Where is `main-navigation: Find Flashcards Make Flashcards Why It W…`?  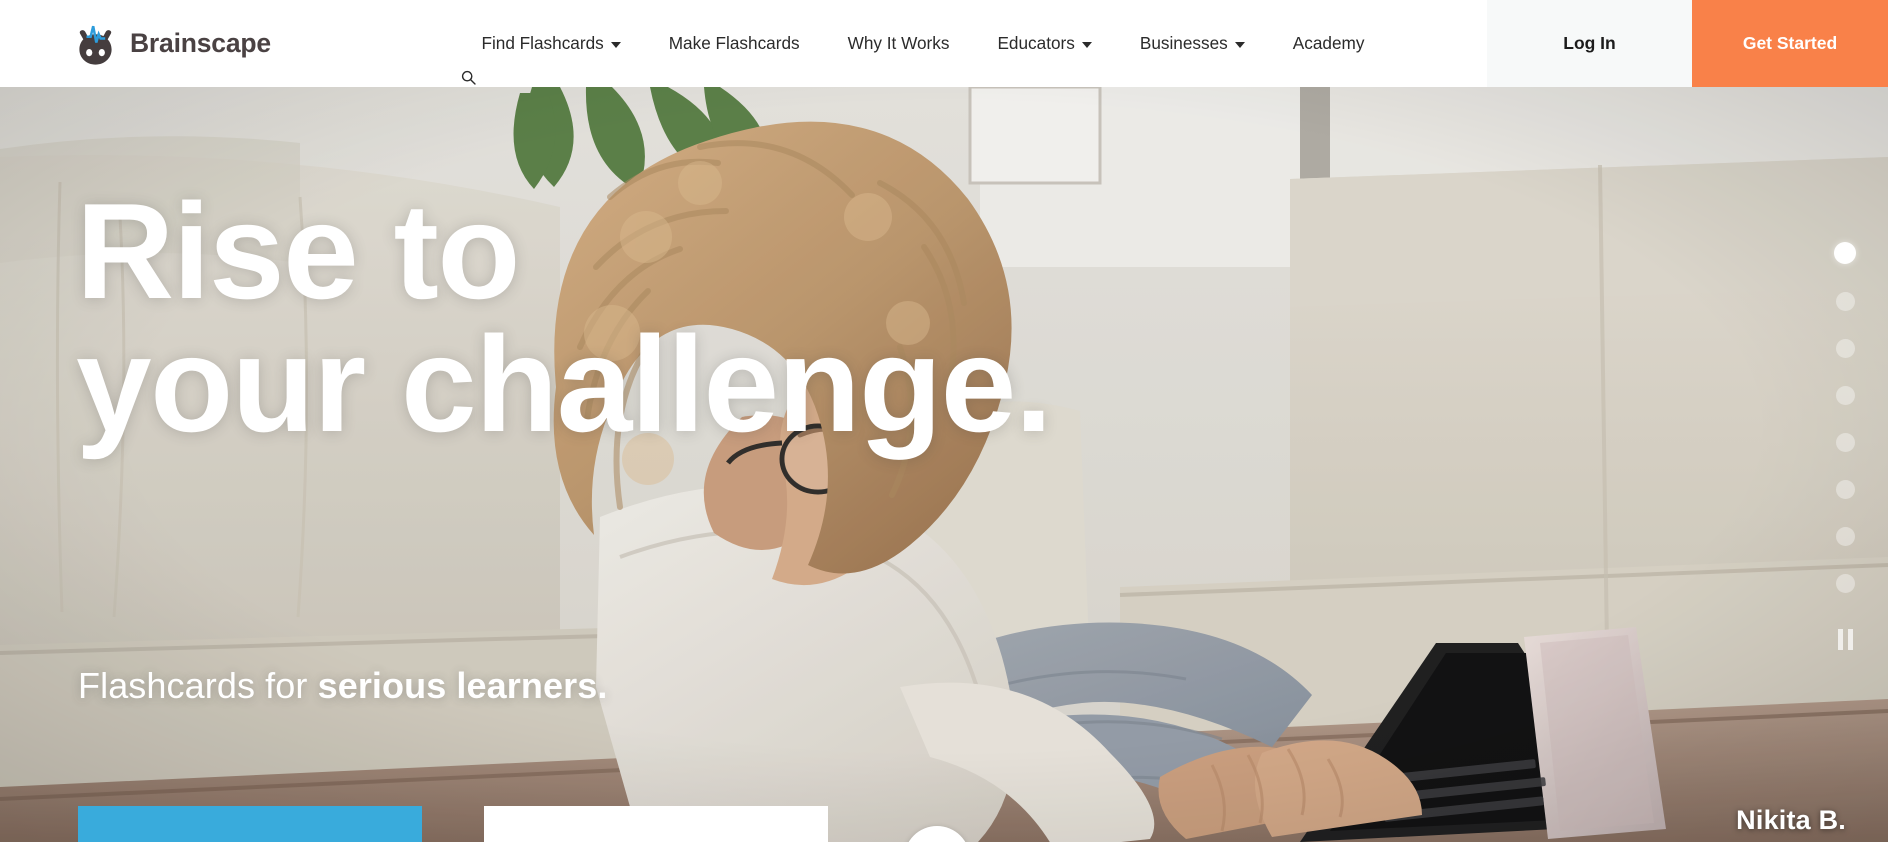
main-navigation: Find Flashcards Make Flashcards Why It W… is located at coordinates (884, 43).